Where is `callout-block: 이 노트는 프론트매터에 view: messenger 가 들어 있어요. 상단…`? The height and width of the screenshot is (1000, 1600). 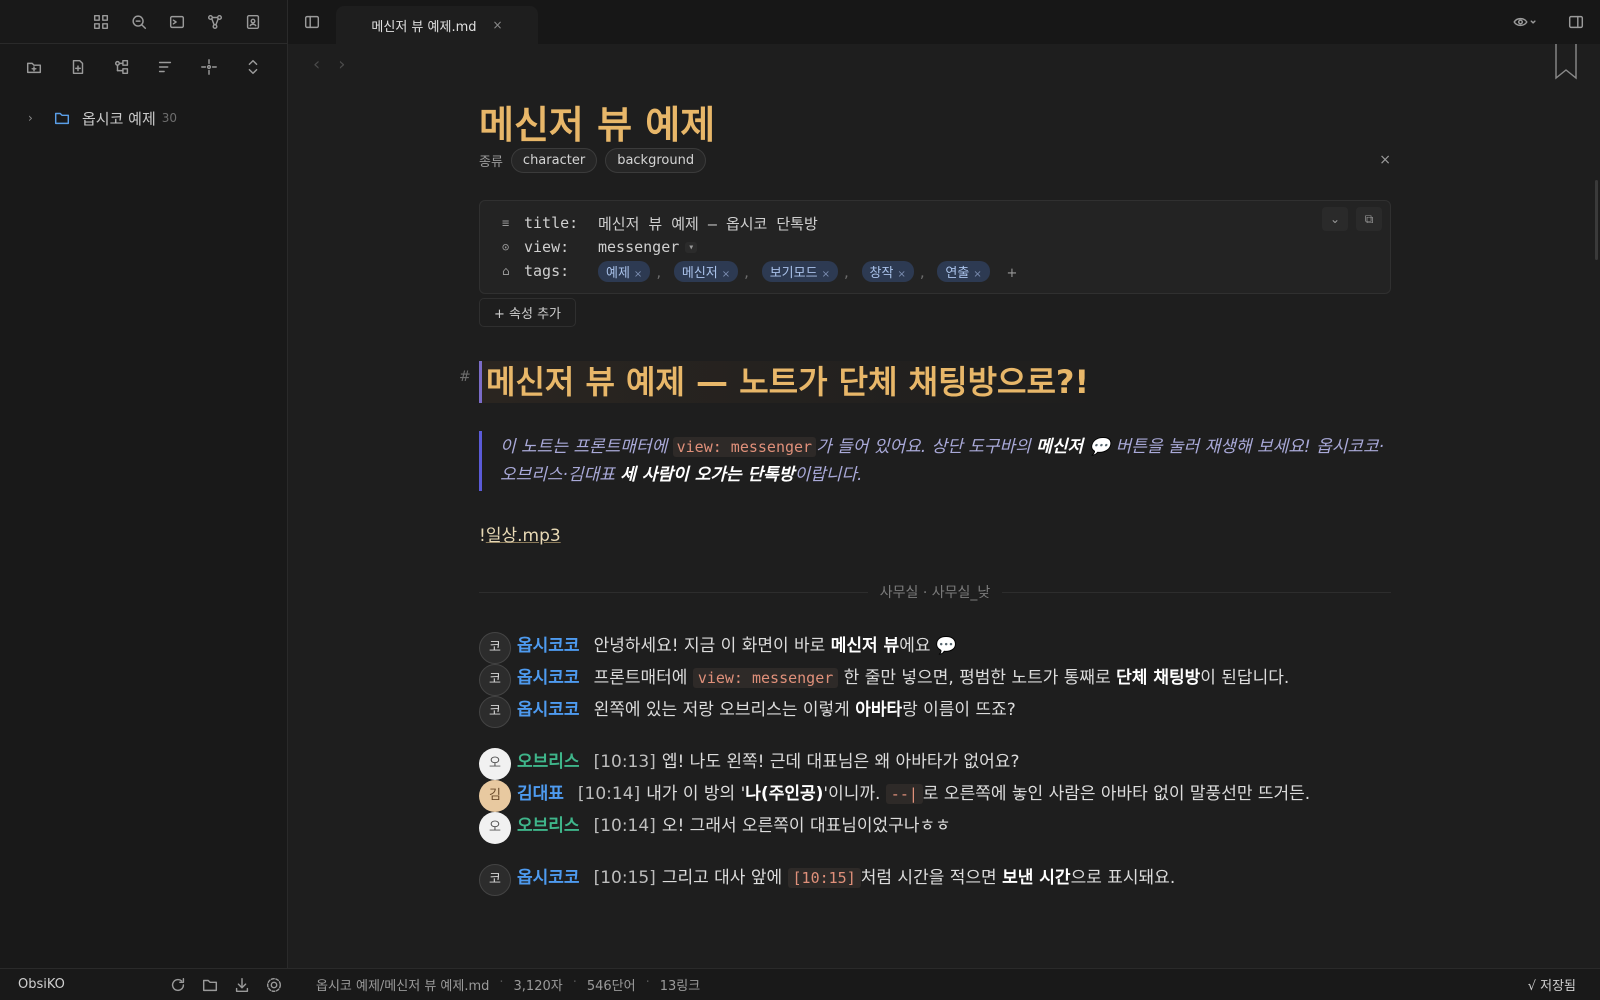 callout-block: 이 노트는 프론트매터에 view: messenger 가 들어 있어요. 상단… is located at coordinates (935, 461).